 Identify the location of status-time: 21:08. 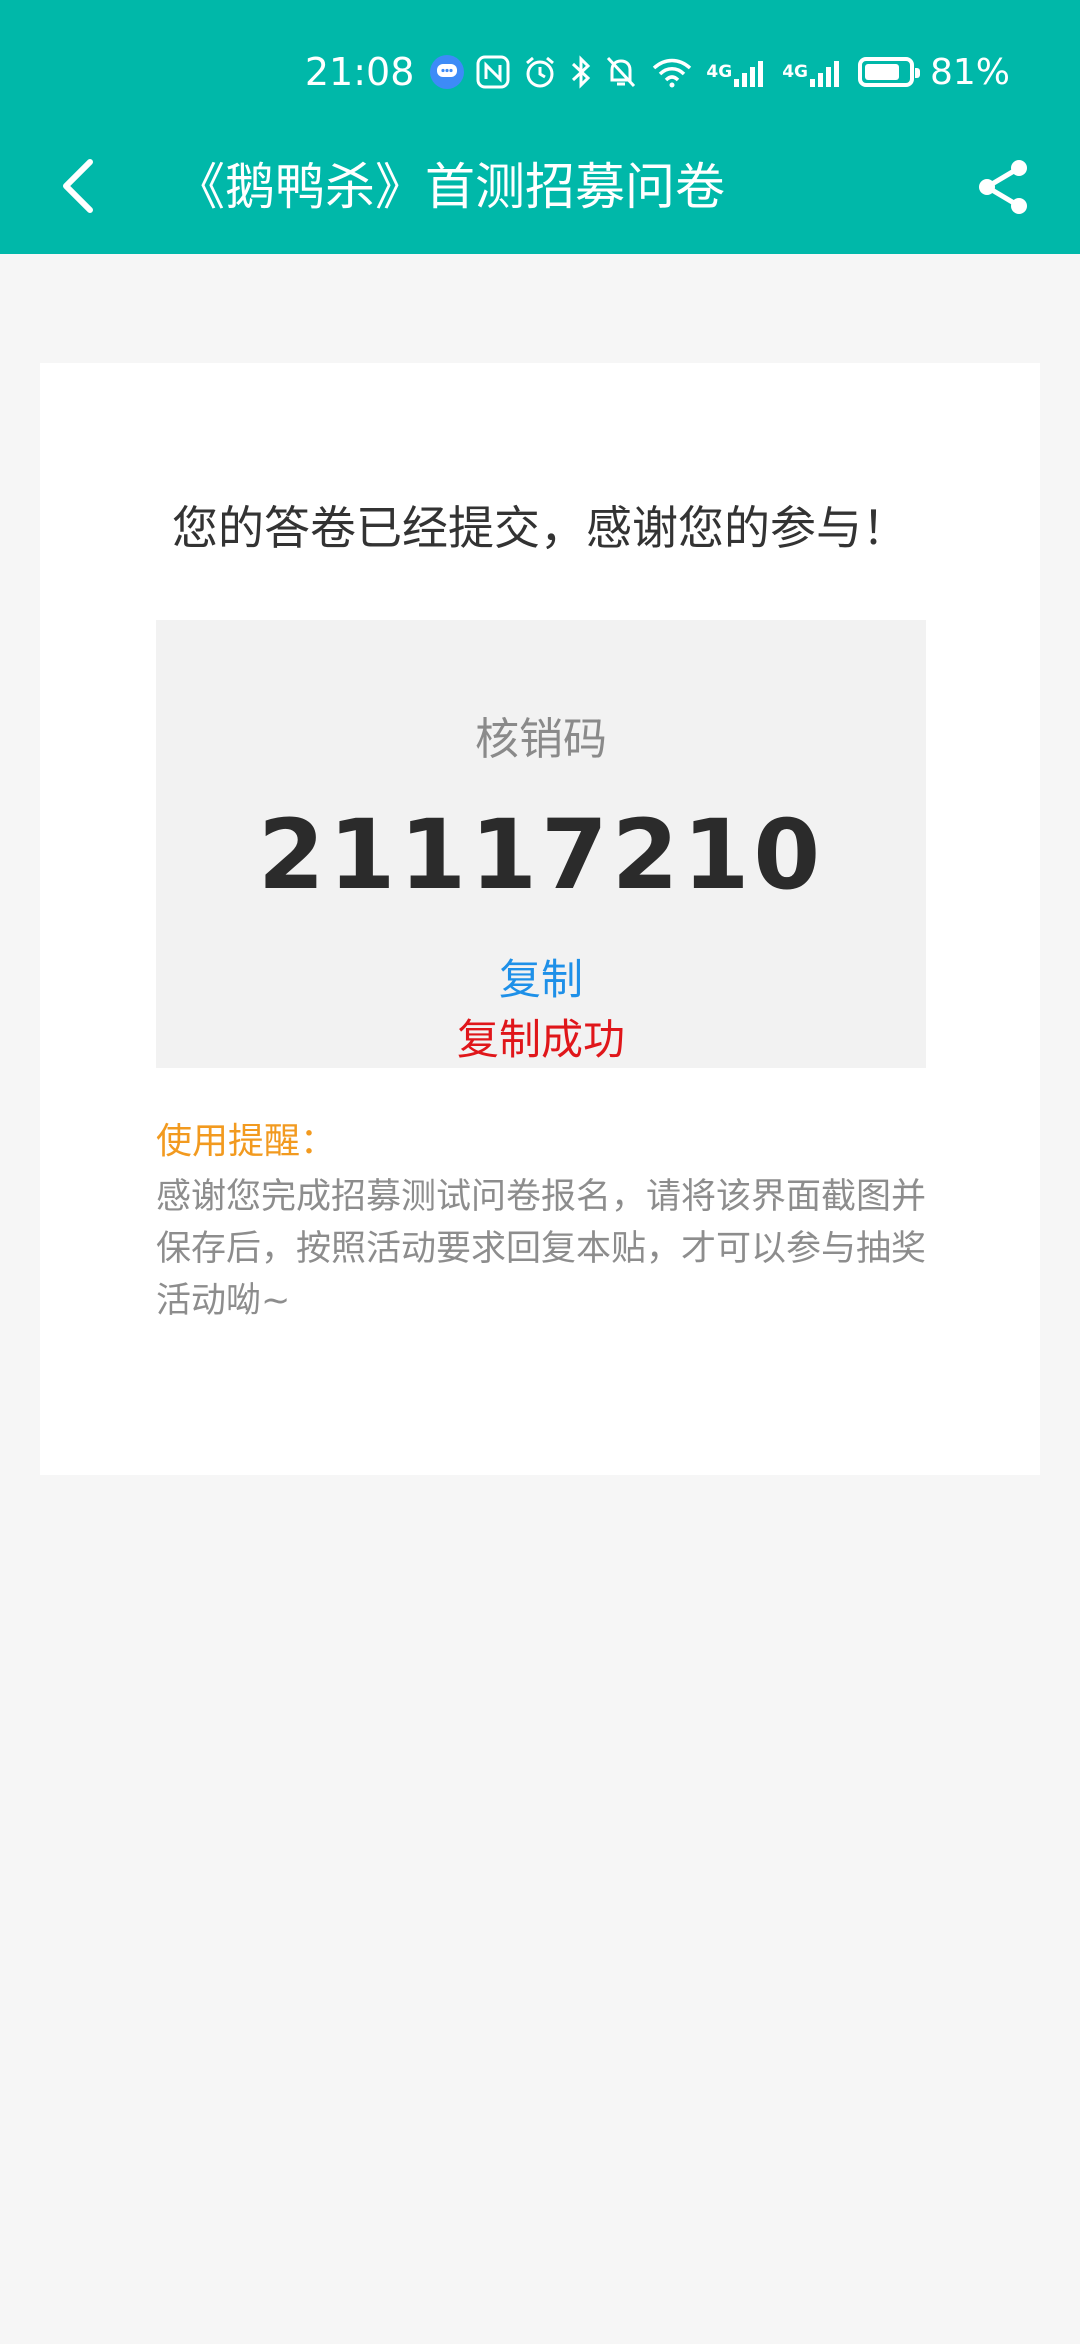
(359, 72).